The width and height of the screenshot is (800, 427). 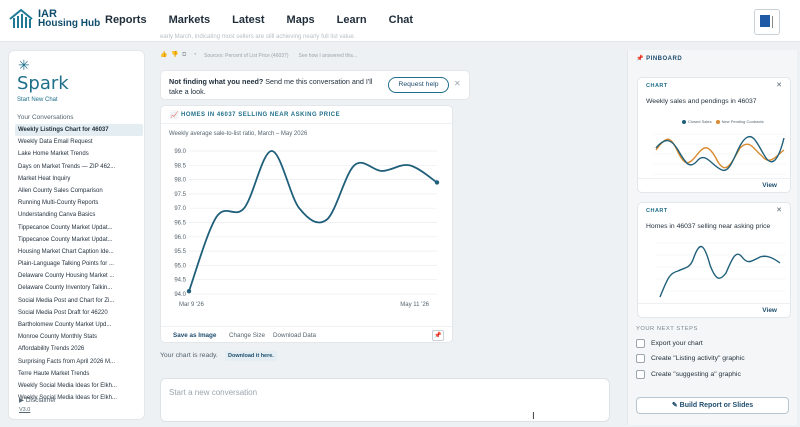 What do you see at coordinates (190, 20) in the screenshot?
I see `nav-markets: Markets` at bounding box center [190, 20].